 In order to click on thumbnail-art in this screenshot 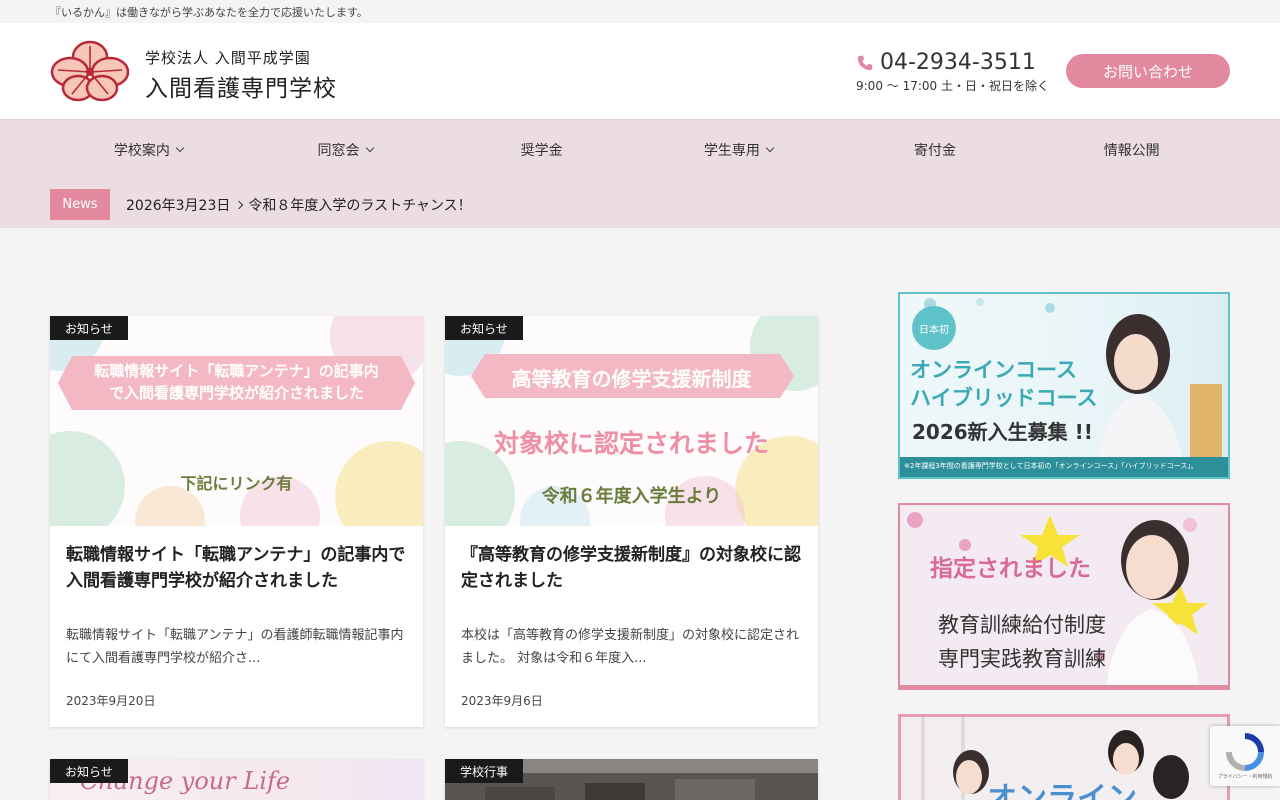, I will do `click(236, 421)`.